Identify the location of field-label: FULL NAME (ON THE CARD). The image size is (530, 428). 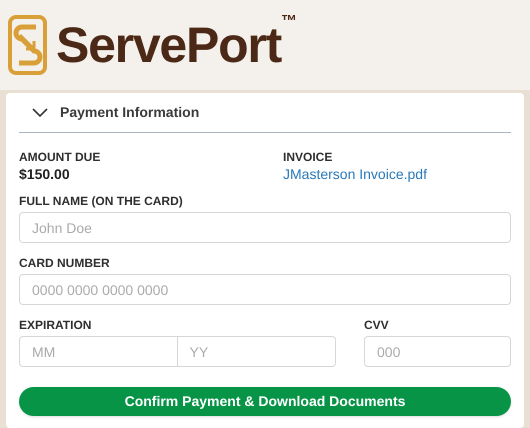
(101, 201).